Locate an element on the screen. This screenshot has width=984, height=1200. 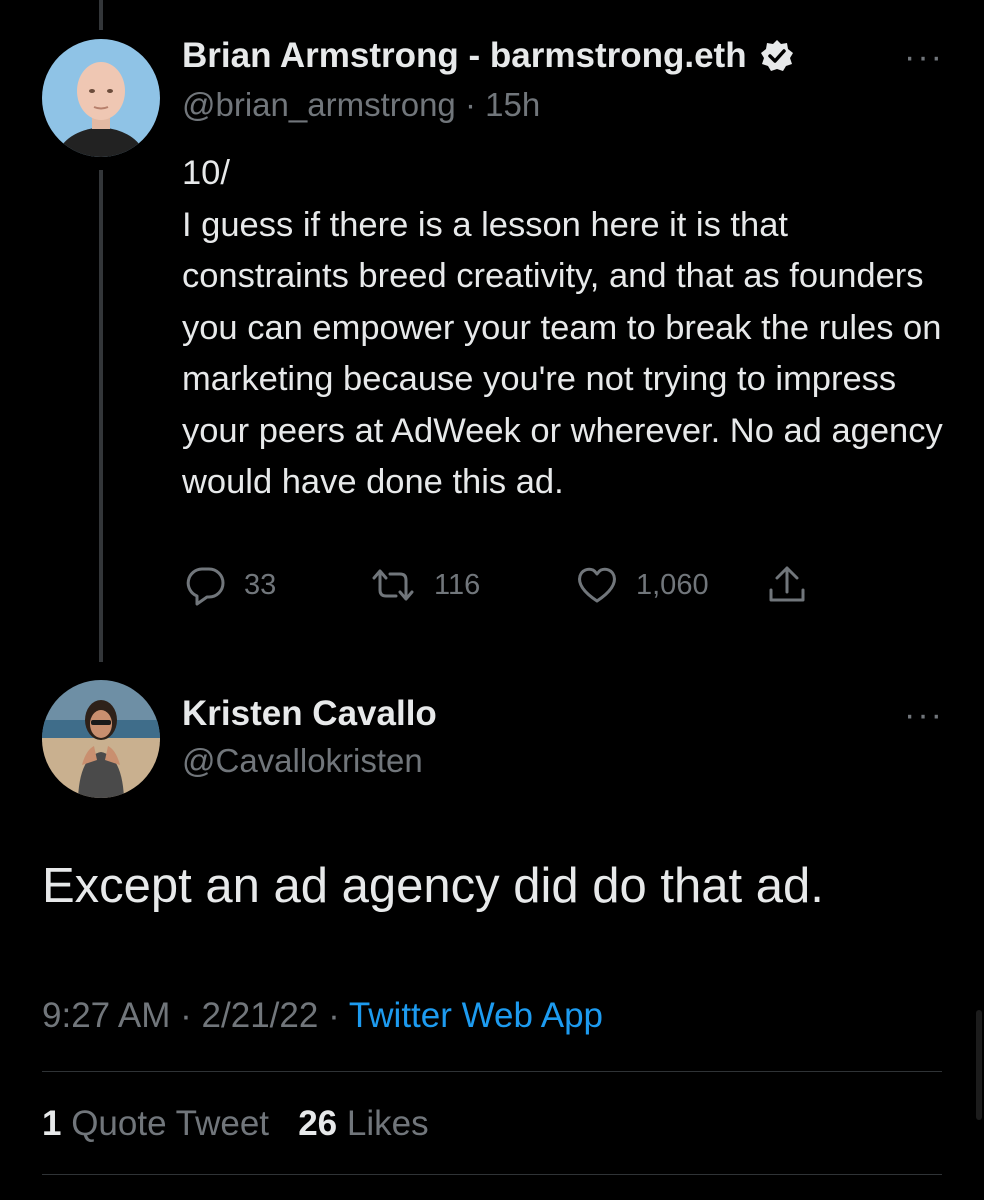
like-button: 1,060 is located at coordinates (641, 585).